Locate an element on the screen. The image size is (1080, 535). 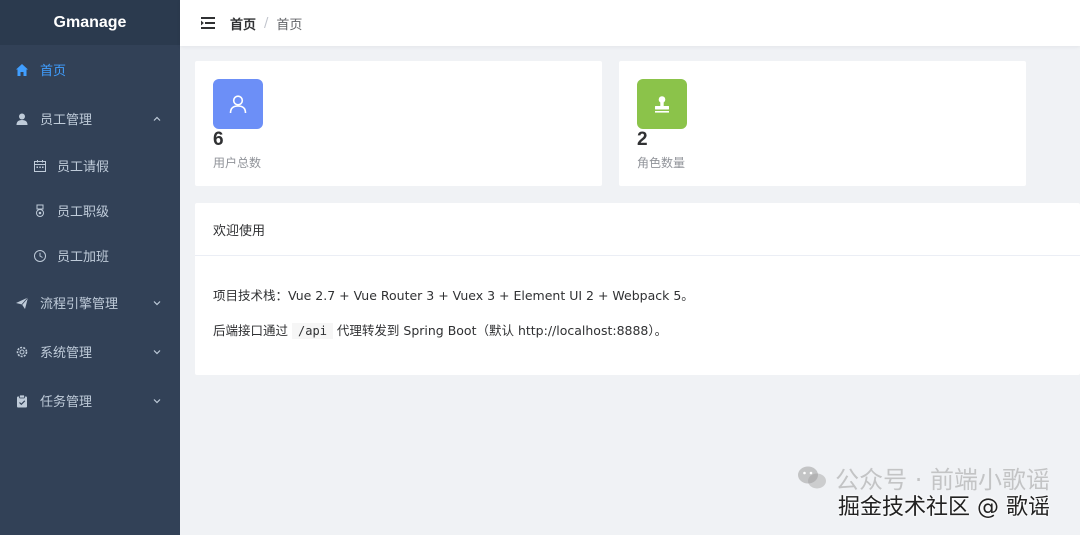
proxy-text-before: 后端接口通过 is located at coordinates (251, 330).